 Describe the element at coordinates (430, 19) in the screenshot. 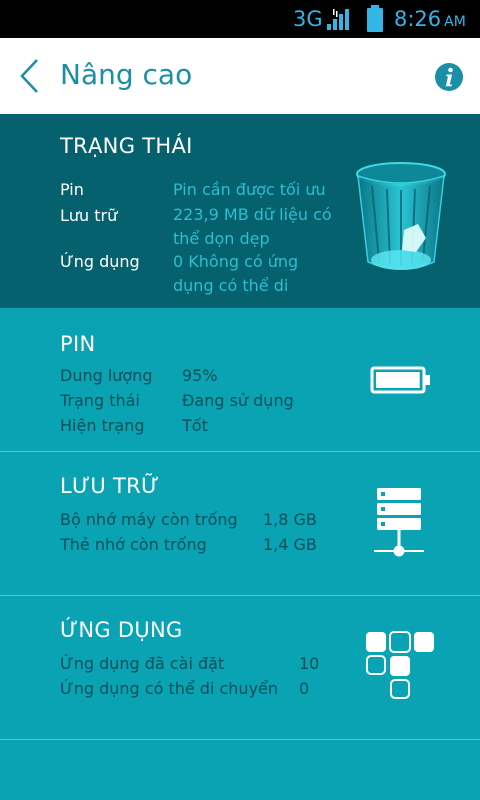

I see `clock: 8:26 AM` at that location.